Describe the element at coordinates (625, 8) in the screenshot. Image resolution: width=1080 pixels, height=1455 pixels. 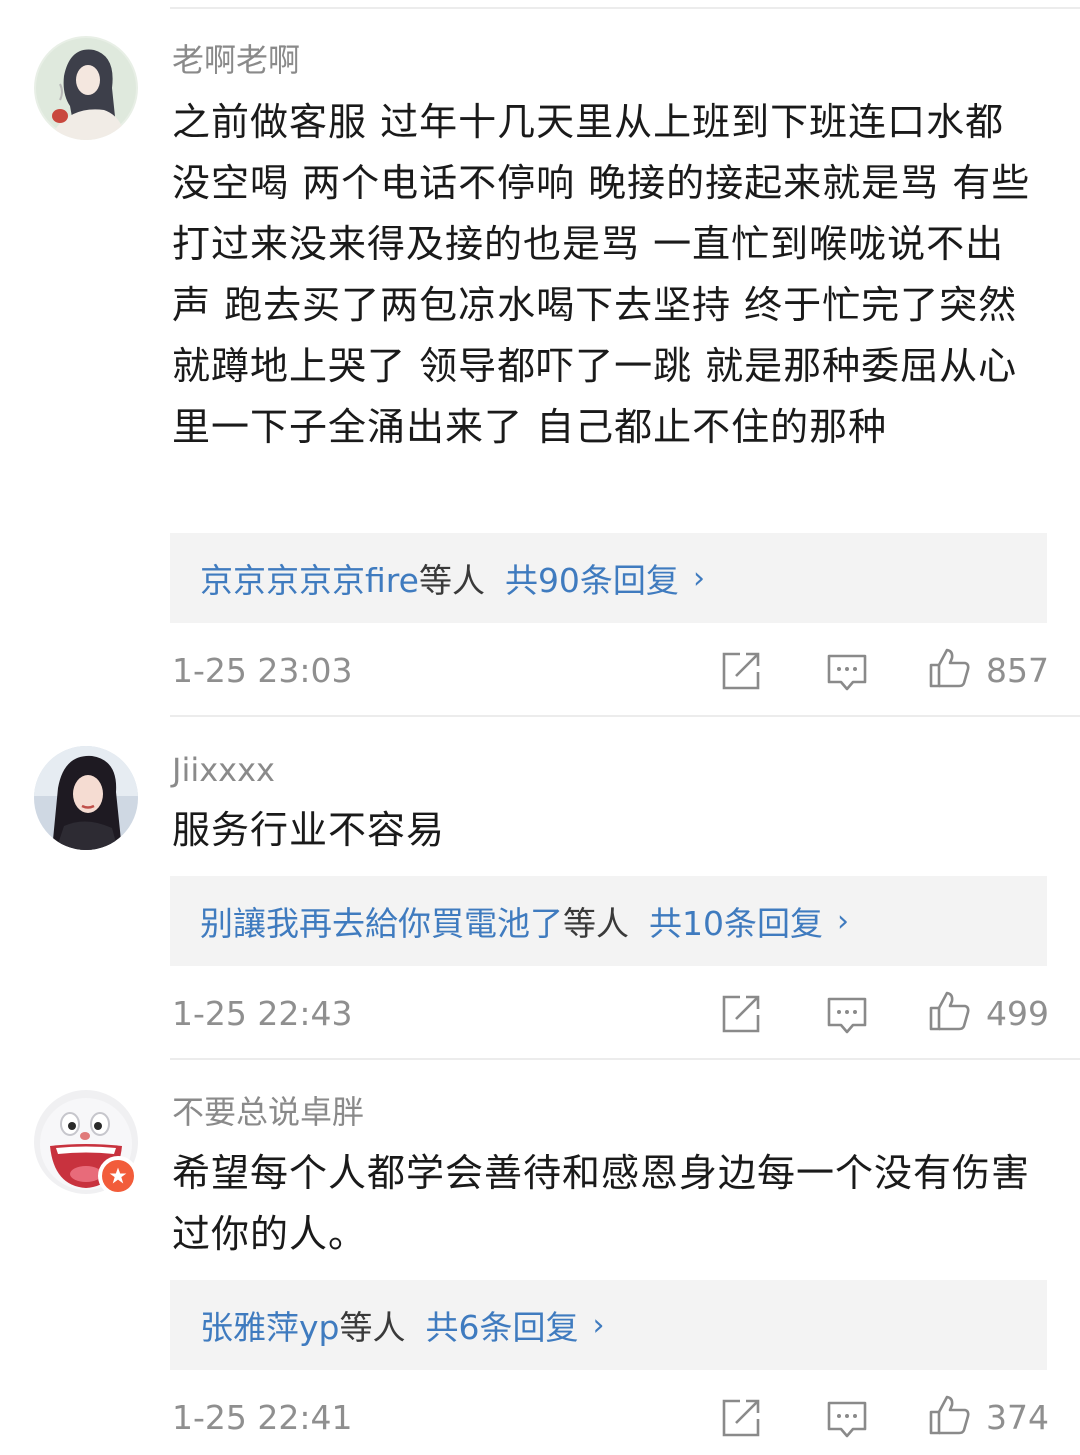
I see `top-divider` at that location.